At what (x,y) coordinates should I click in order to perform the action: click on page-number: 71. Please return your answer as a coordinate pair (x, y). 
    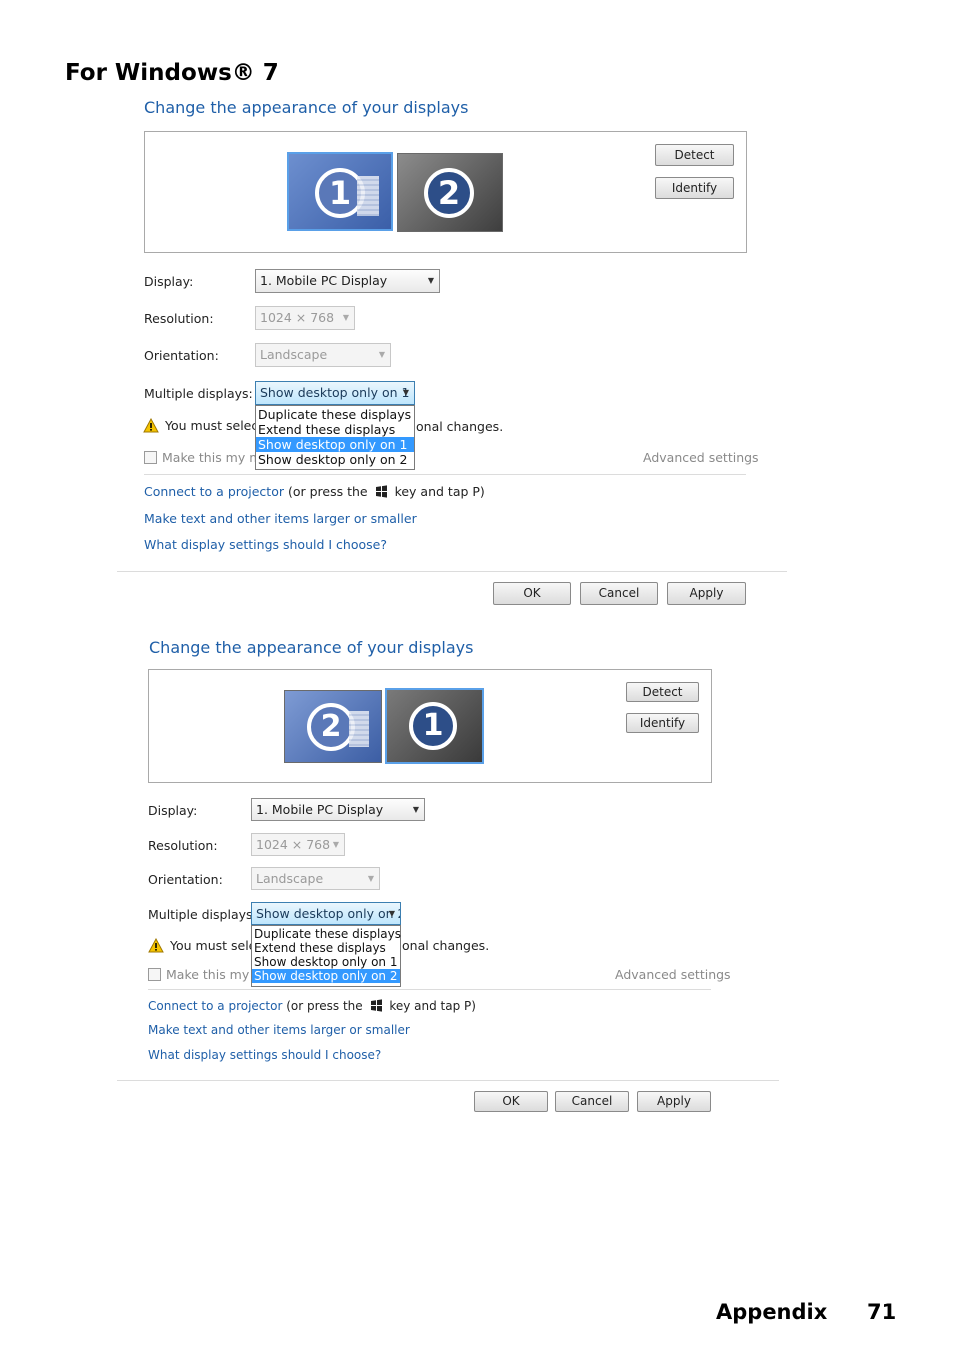
    Looking at the image, I should click on (882, 1312).